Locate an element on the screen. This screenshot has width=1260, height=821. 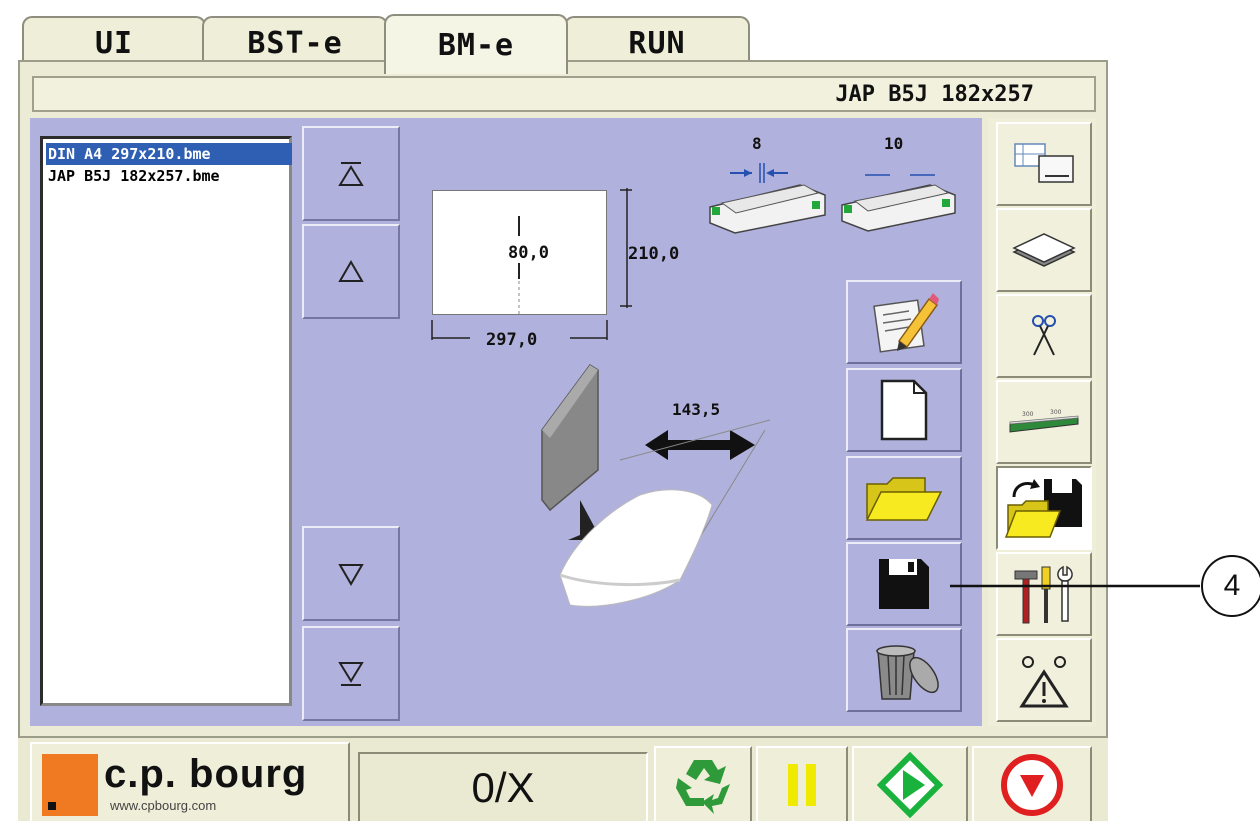
tab-label: RUN is located at coordinates (657, 43).